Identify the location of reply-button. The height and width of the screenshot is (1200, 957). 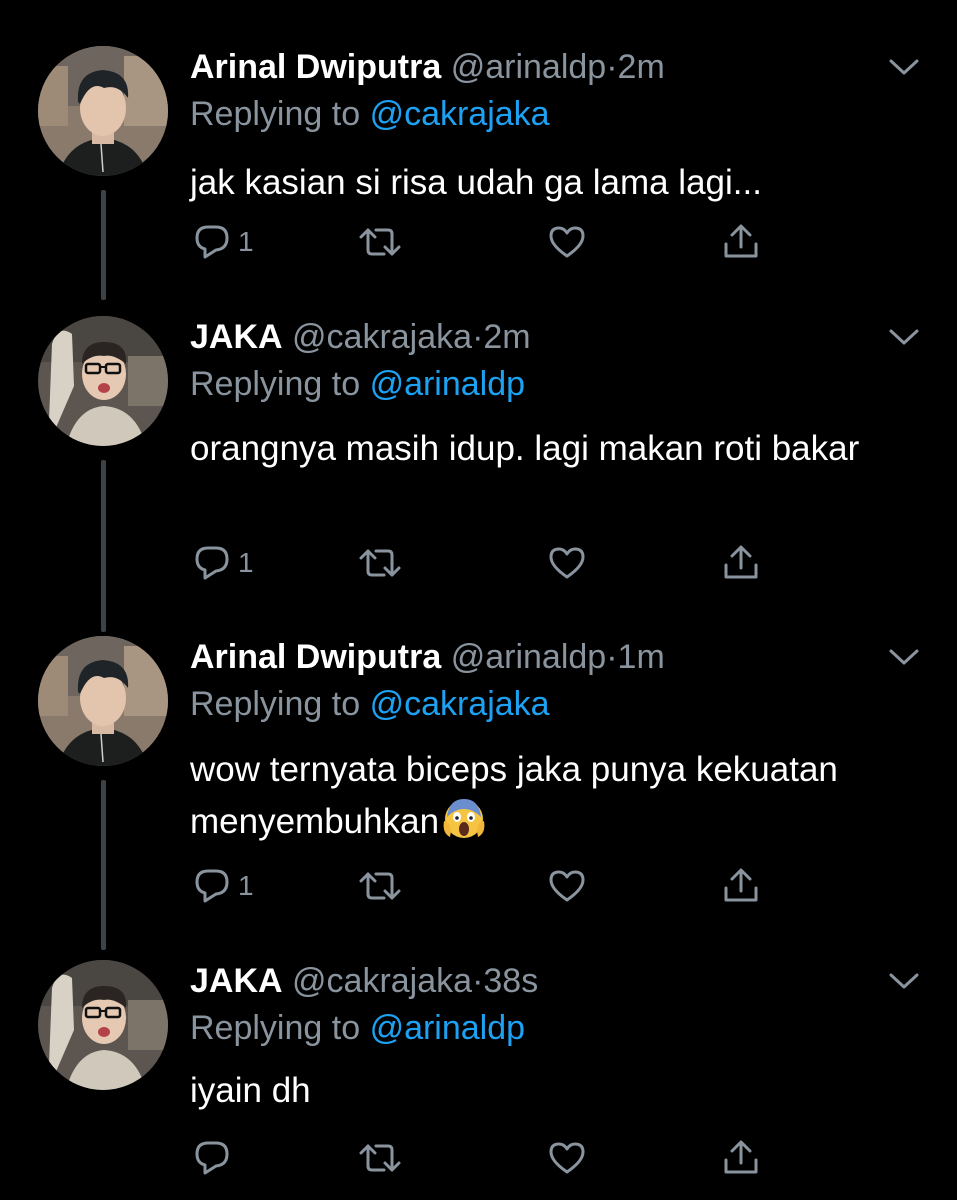
(215, 1158).